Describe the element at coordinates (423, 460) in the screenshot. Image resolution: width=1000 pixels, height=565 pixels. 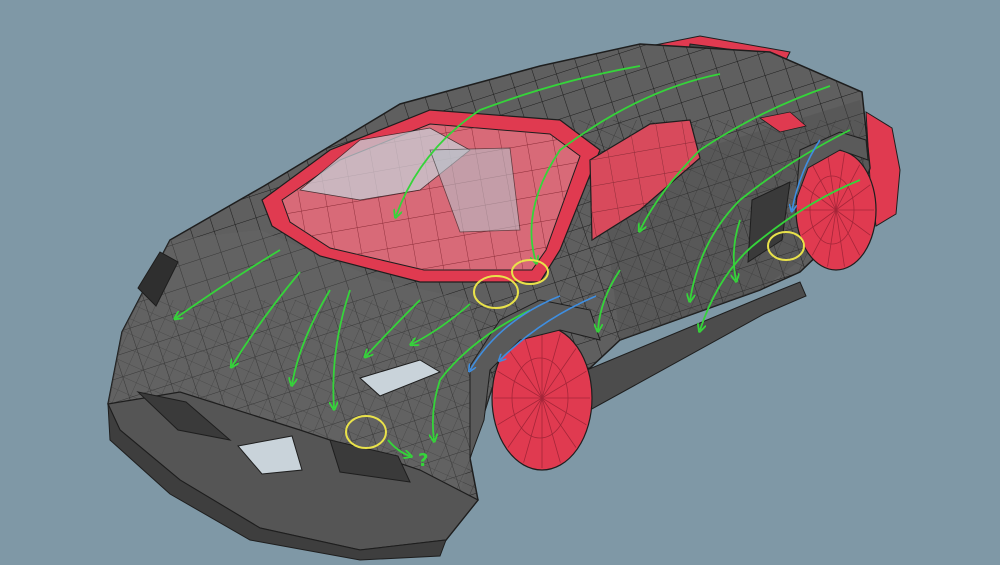
I see `question-mark: ?` at that location.